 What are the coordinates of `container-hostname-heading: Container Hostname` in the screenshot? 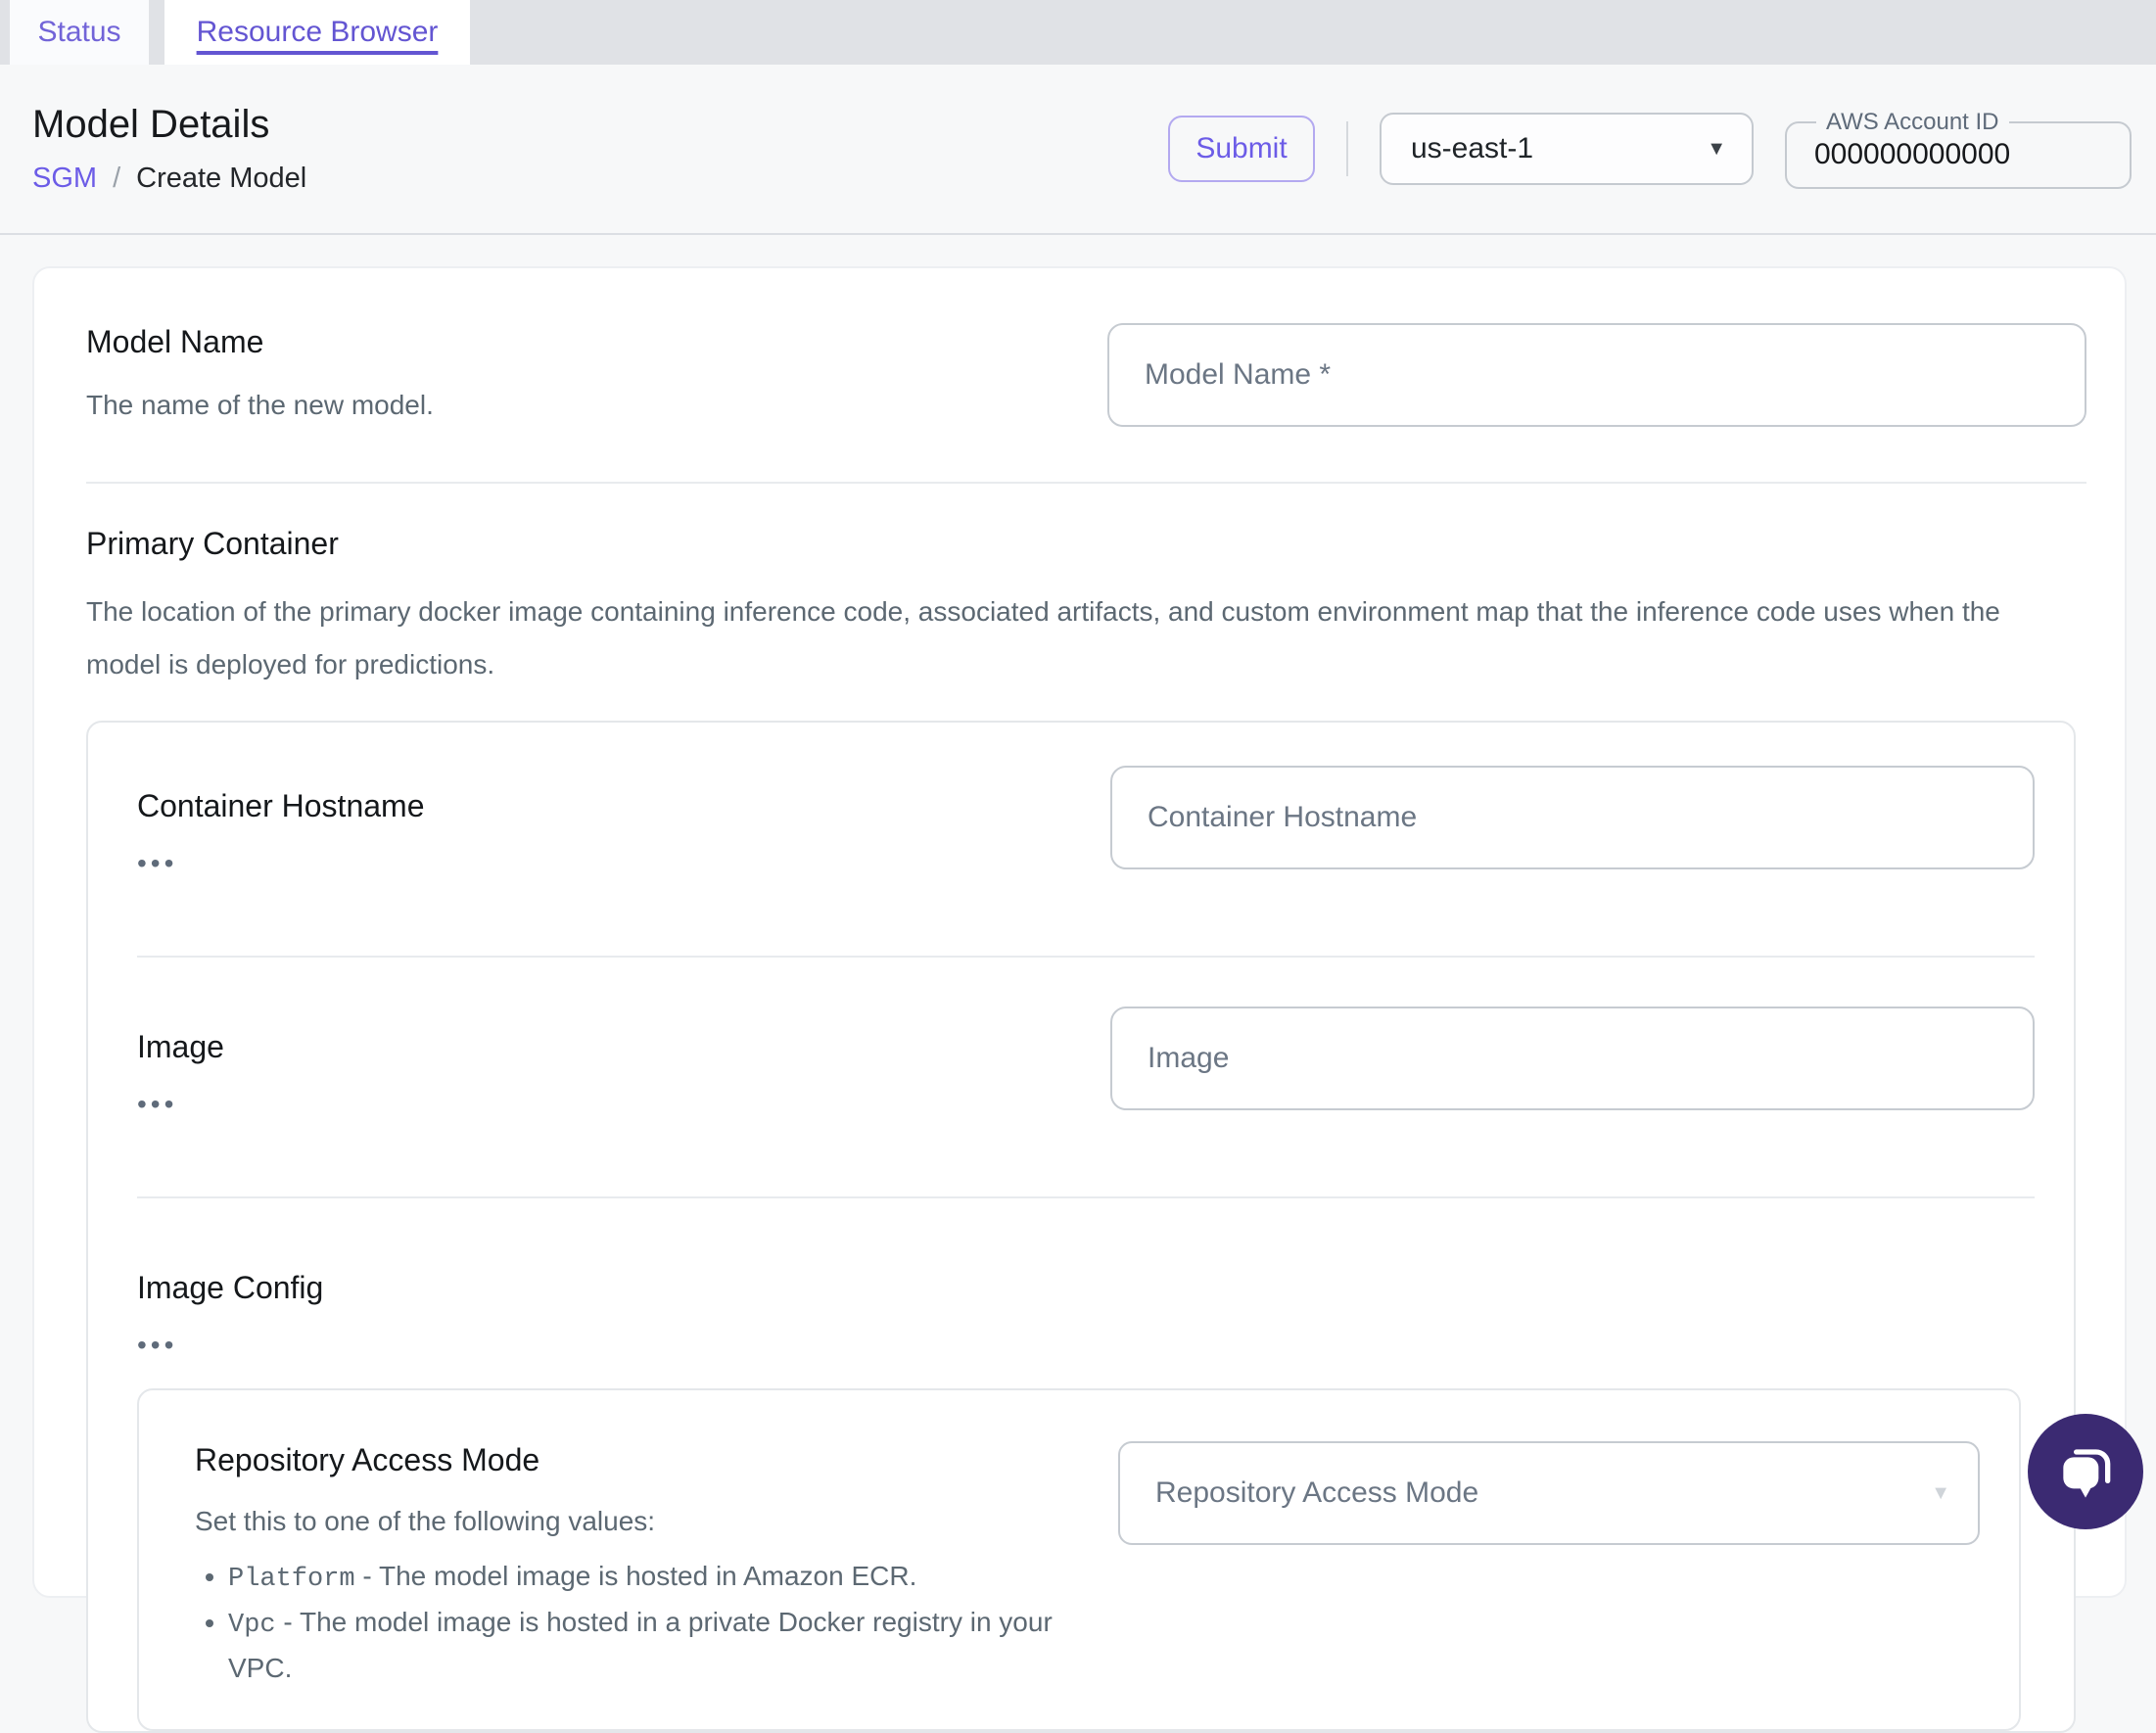 It's located at (281, 805).